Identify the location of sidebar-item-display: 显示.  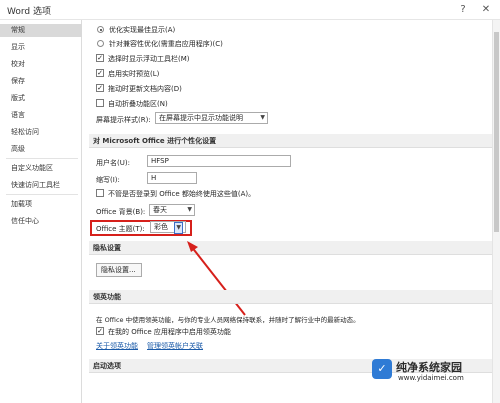
(41, 47).